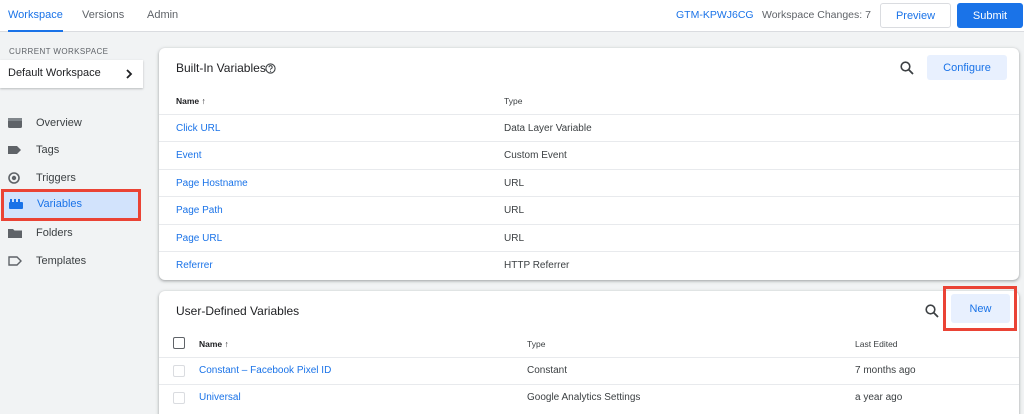 This screenshot has width=1024, height=414. What do you see at coordinates (15, 261) in the screenshot?
I see `template-icon` at bounding box center [15, 261].